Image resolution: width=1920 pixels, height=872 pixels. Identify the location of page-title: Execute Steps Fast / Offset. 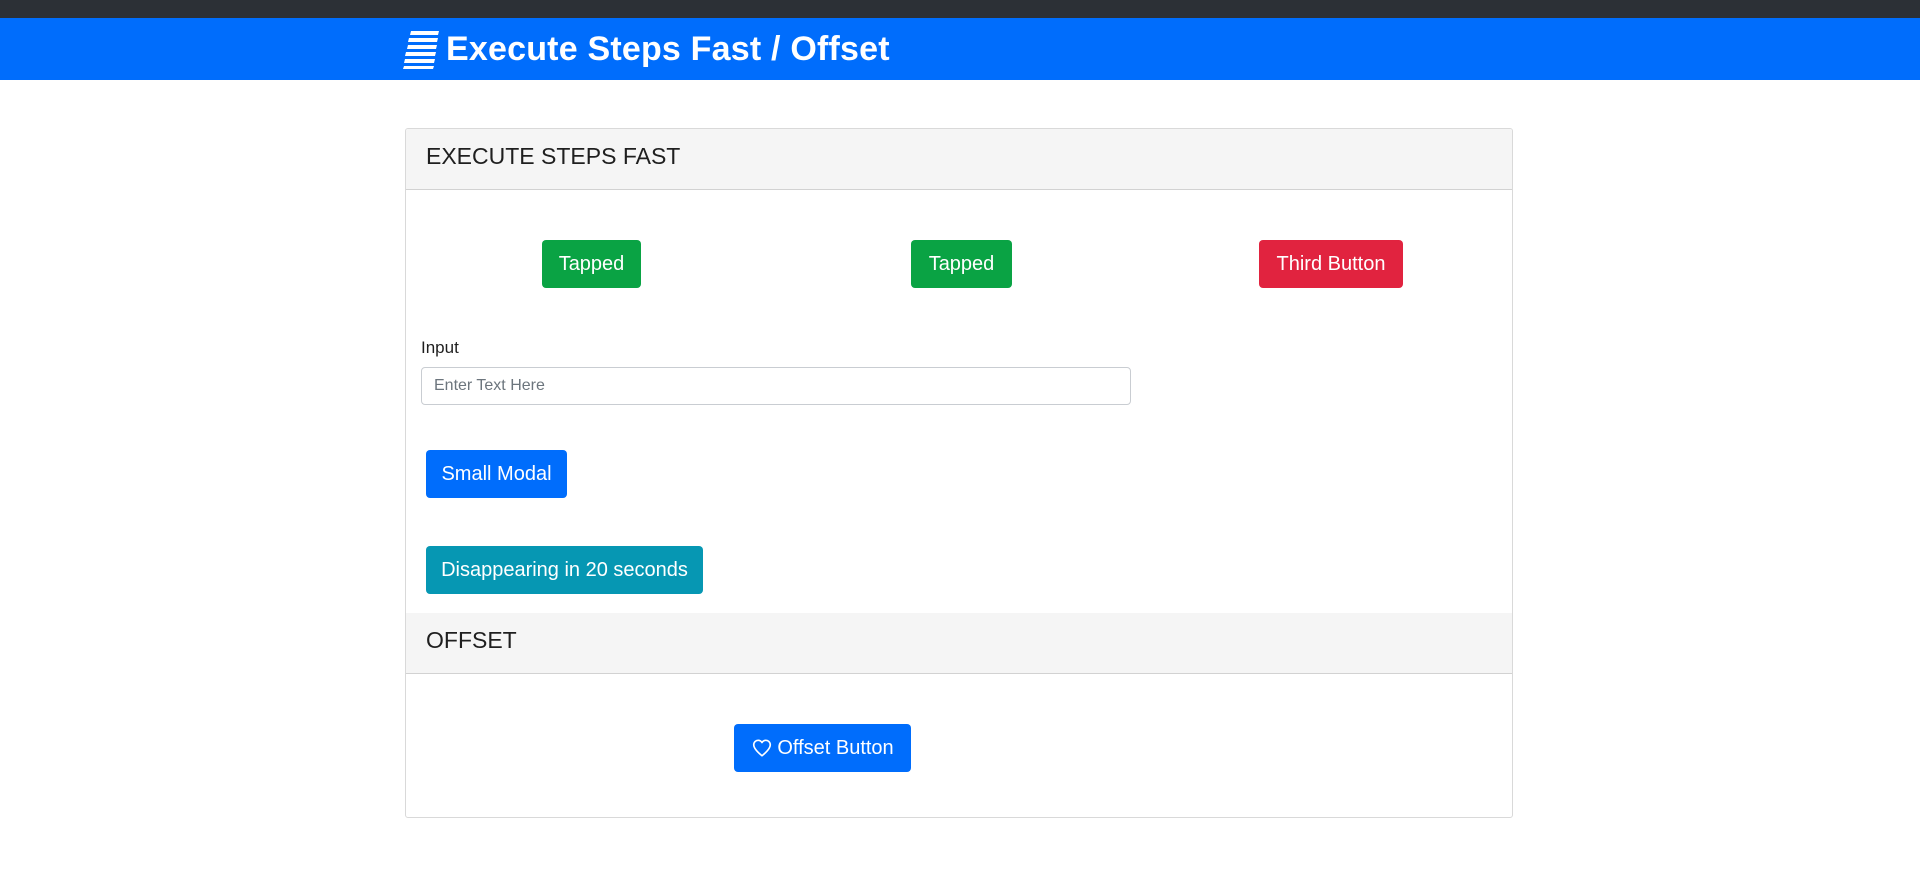
(668, 48).